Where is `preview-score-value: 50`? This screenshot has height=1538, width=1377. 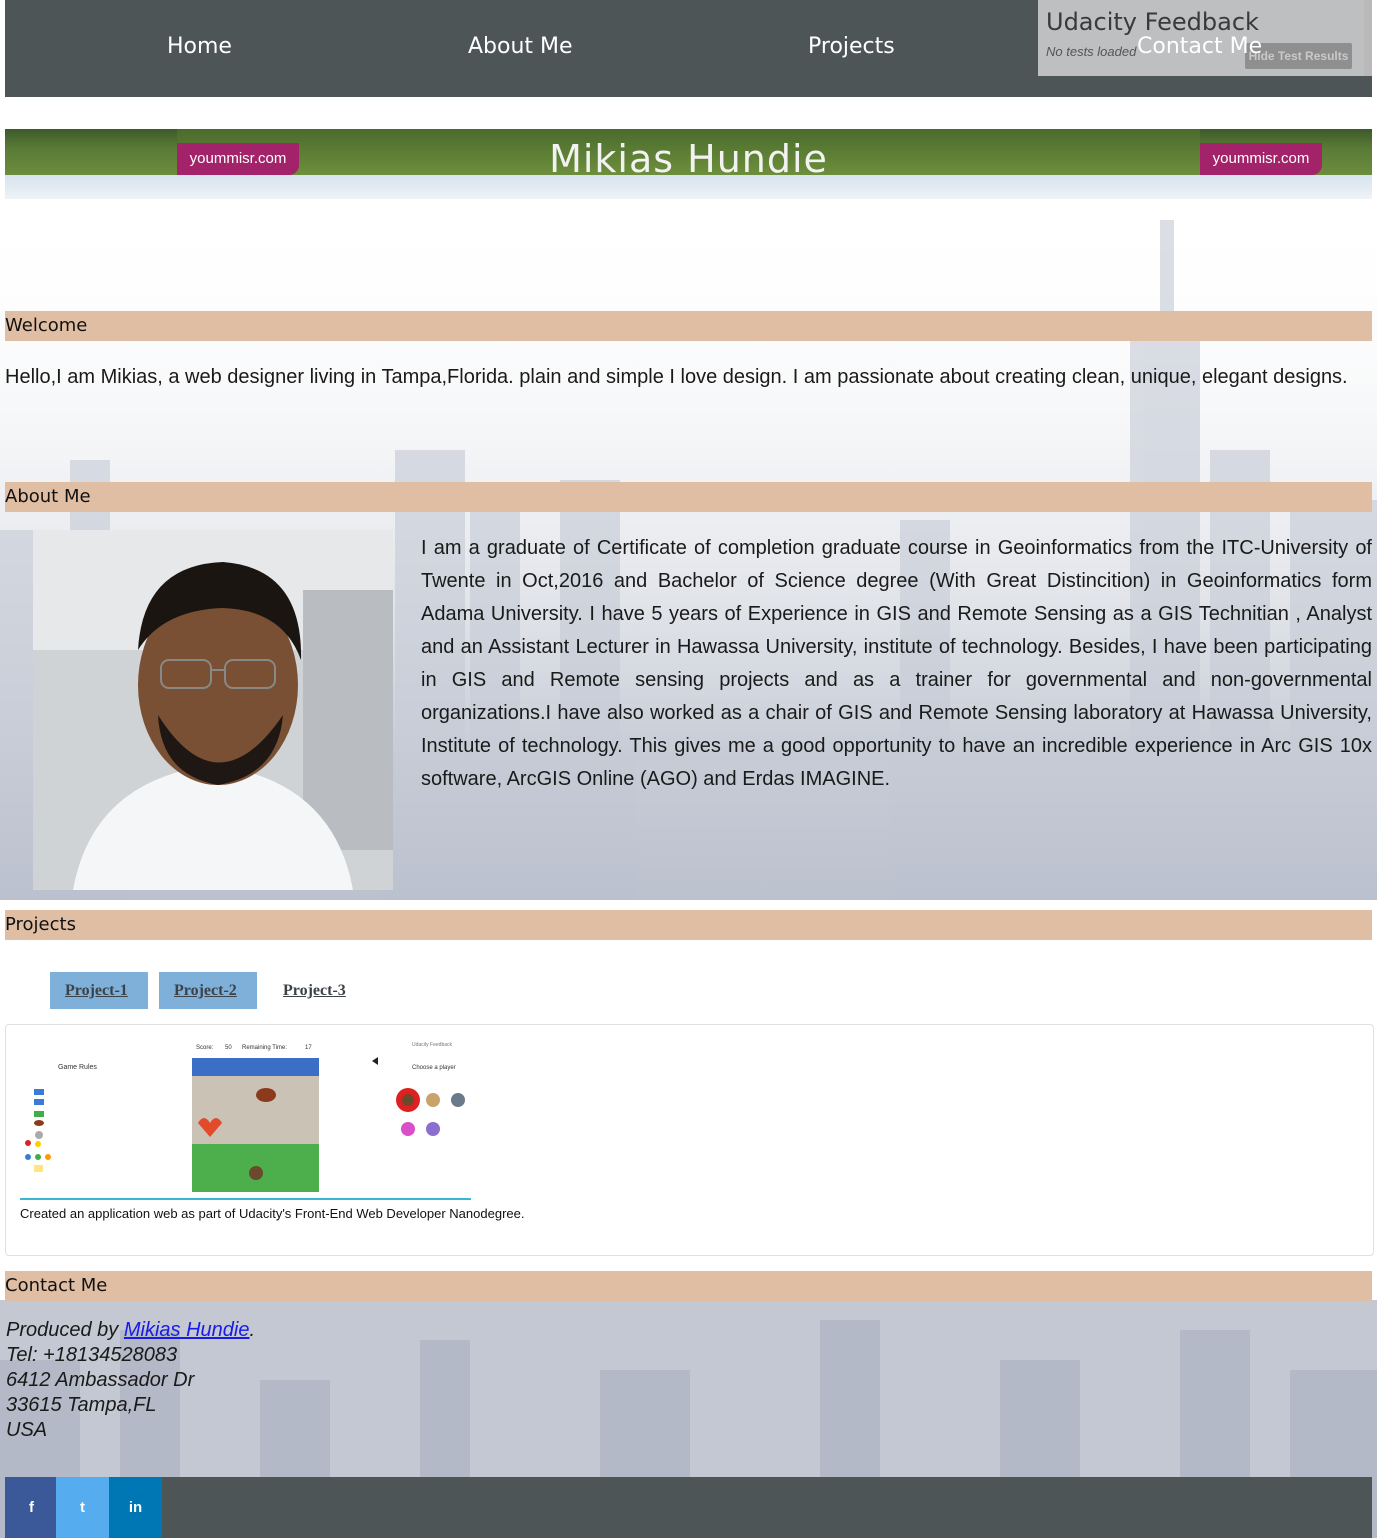 preview-score-value: 50 is located at coordinates (228, 1048).